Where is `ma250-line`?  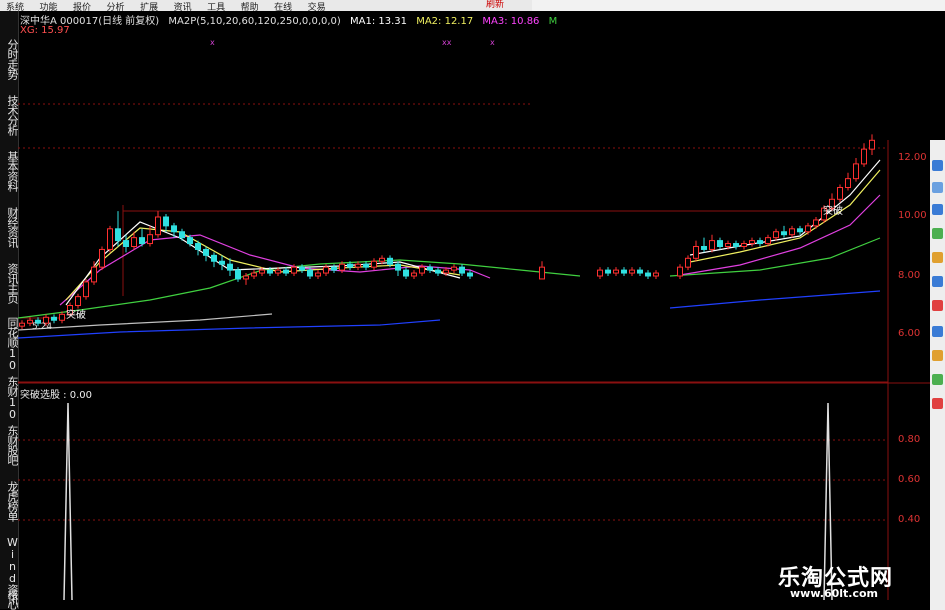 ma250-line is located at coordinates (229, 329).